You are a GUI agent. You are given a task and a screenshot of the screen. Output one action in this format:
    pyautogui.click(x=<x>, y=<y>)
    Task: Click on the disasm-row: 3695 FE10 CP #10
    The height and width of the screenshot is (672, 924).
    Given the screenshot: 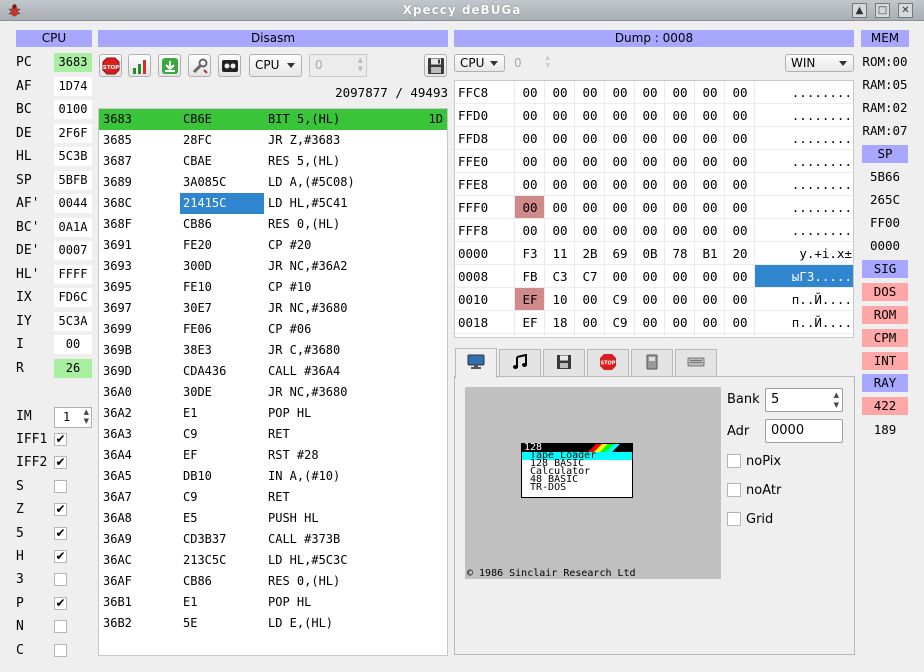 What is the action you would take?
    pyautogui.click(x=273, y=287)
    